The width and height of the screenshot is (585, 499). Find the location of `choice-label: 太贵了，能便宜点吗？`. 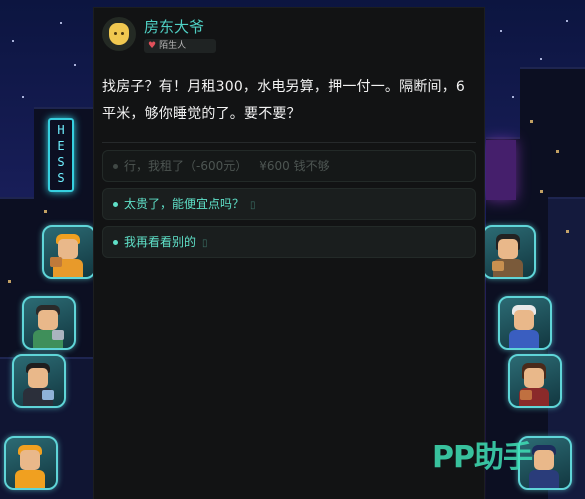

choice-label: 太贵了，能便宜点吗？ is located at coordinates (184, 204).